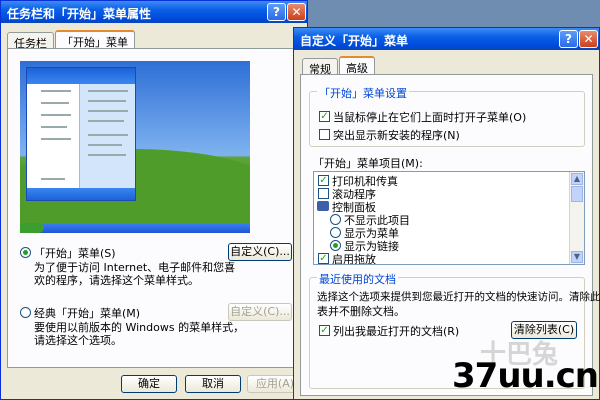  Describe the element at coordinates (79, 14) in the screenshot. I see `left-dialog-title: 任务栏和「开始」菜单属性` at that location.